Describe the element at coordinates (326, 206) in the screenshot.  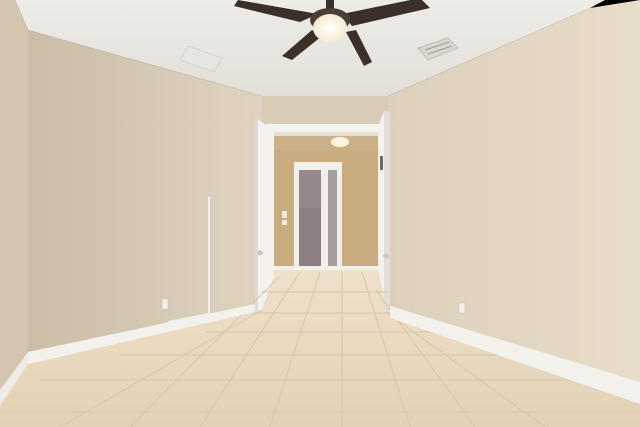
I see `hallway` at that location.